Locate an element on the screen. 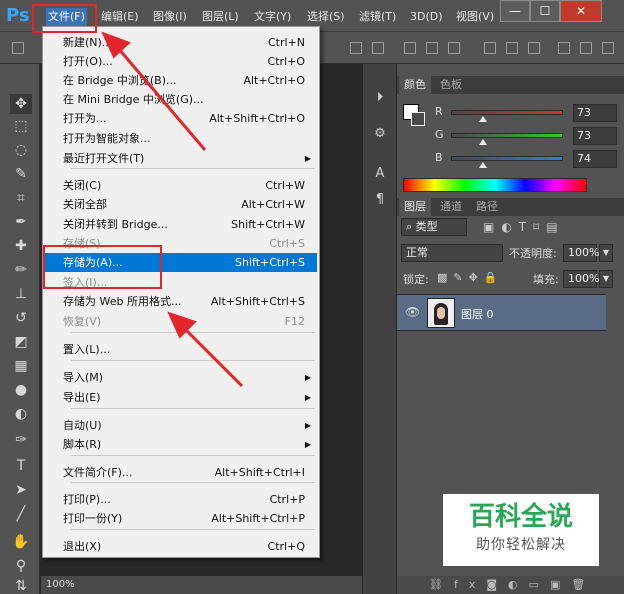 The width and height of the screenshot is (624, 594). annotation-arrow-new is located at coordinates (161, 99).